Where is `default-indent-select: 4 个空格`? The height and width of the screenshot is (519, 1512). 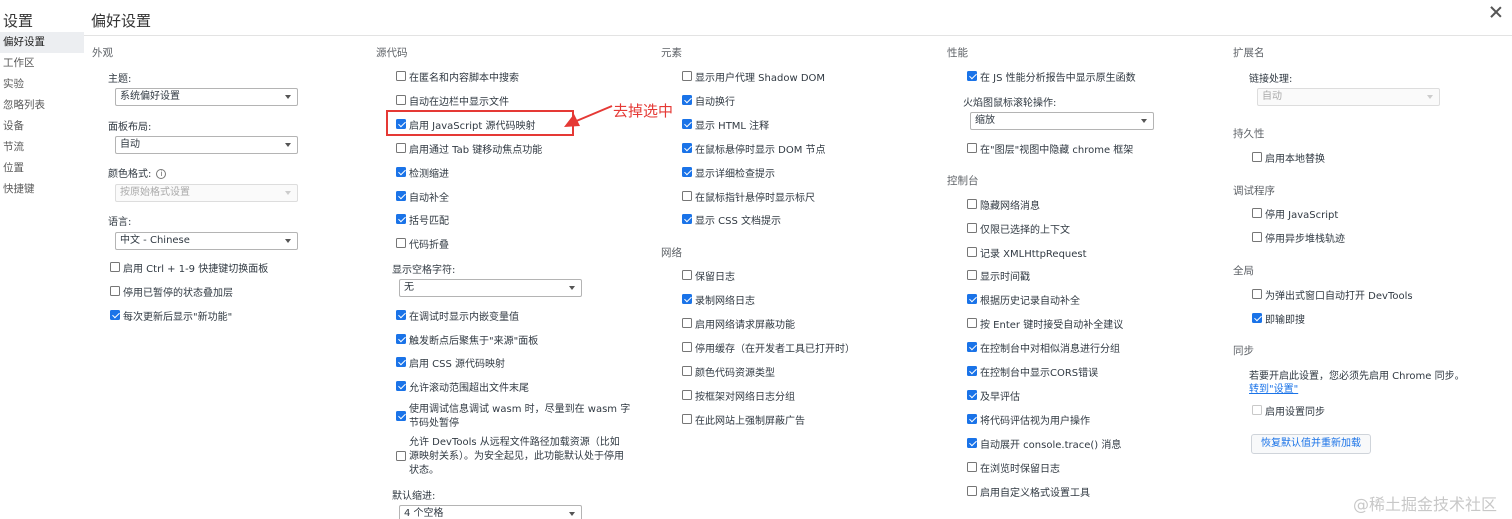 default-indent-select: 4 个空格 is located at coordinates (490, 512).